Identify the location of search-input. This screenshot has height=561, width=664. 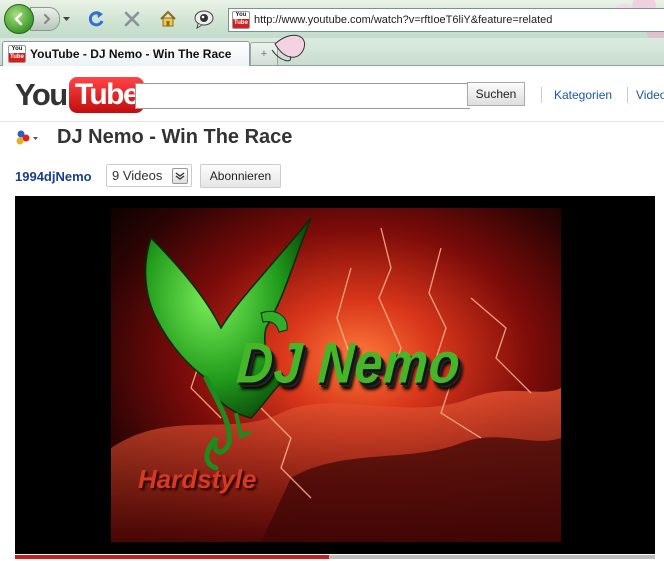
(302, 96).